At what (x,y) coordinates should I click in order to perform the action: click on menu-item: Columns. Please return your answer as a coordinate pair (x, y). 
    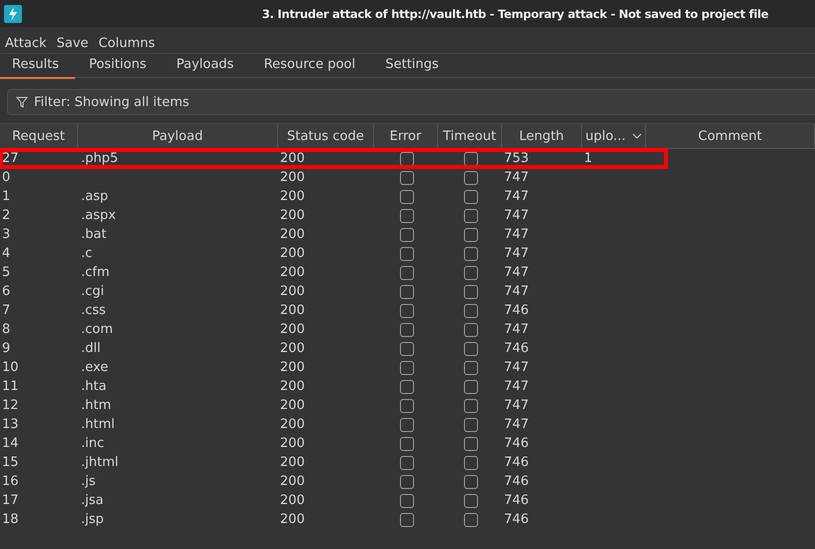
    Looking at the image, I should click on (126, 44).